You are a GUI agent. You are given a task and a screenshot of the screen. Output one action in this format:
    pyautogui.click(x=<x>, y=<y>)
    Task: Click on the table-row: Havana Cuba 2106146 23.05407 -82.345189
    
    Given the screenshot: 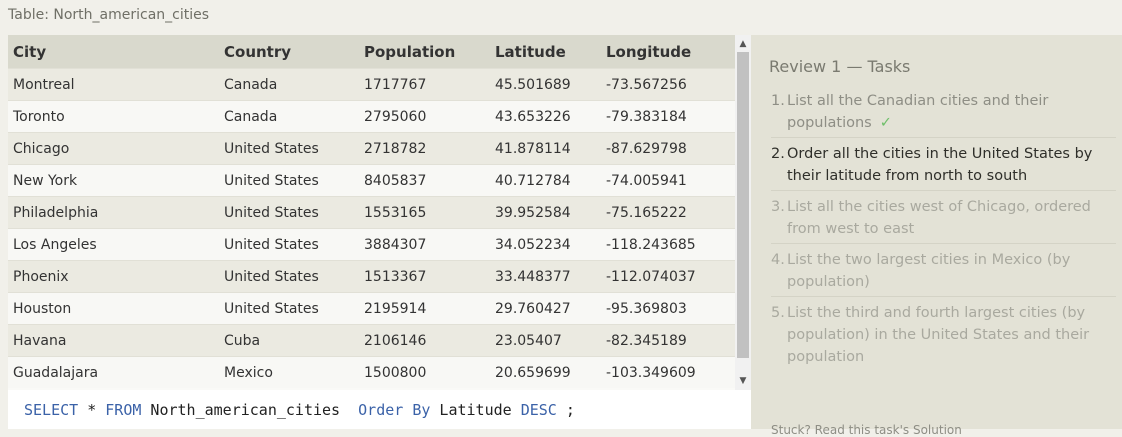 What is the action you would take?
    pyautogui.click(x=379, y=340)
    